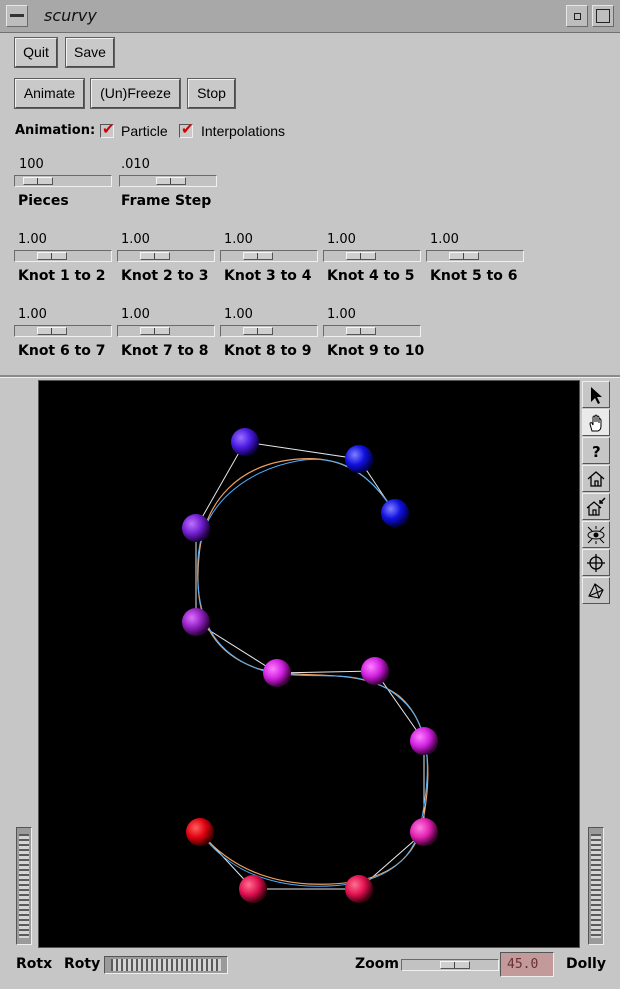 The image size is (620, 989). I want to click on knot-4-5-slider, so click(372, 256).